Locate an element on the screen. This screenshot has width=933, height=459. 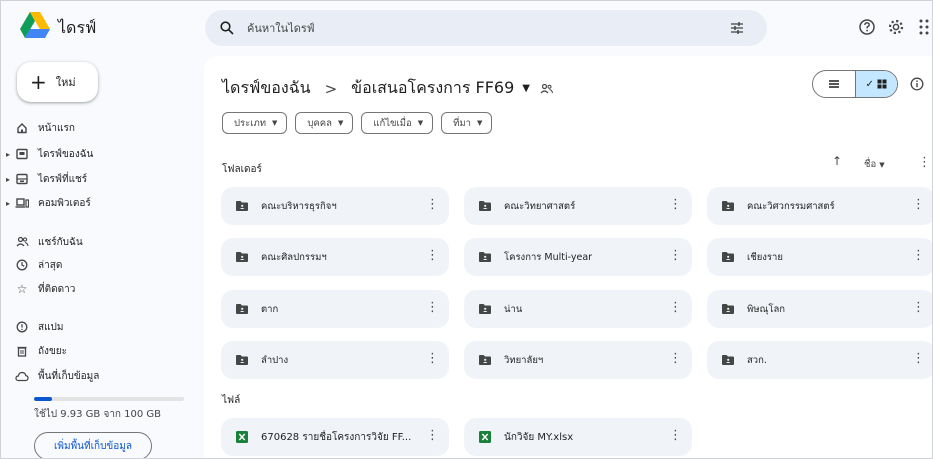
new-button: + ใหม่ is located at coordinates (57, 82).